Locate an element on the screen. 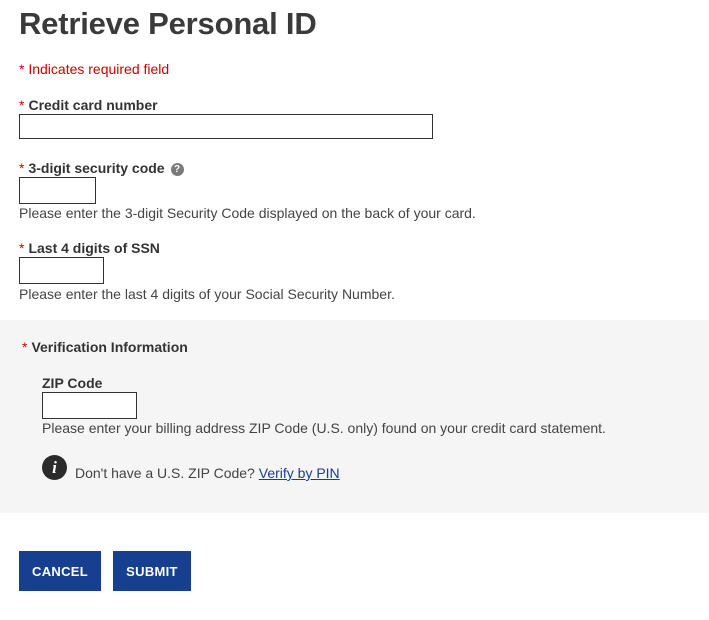  ssn-label: * Last 4 digits of SSN is located at coordinates (89, 248).